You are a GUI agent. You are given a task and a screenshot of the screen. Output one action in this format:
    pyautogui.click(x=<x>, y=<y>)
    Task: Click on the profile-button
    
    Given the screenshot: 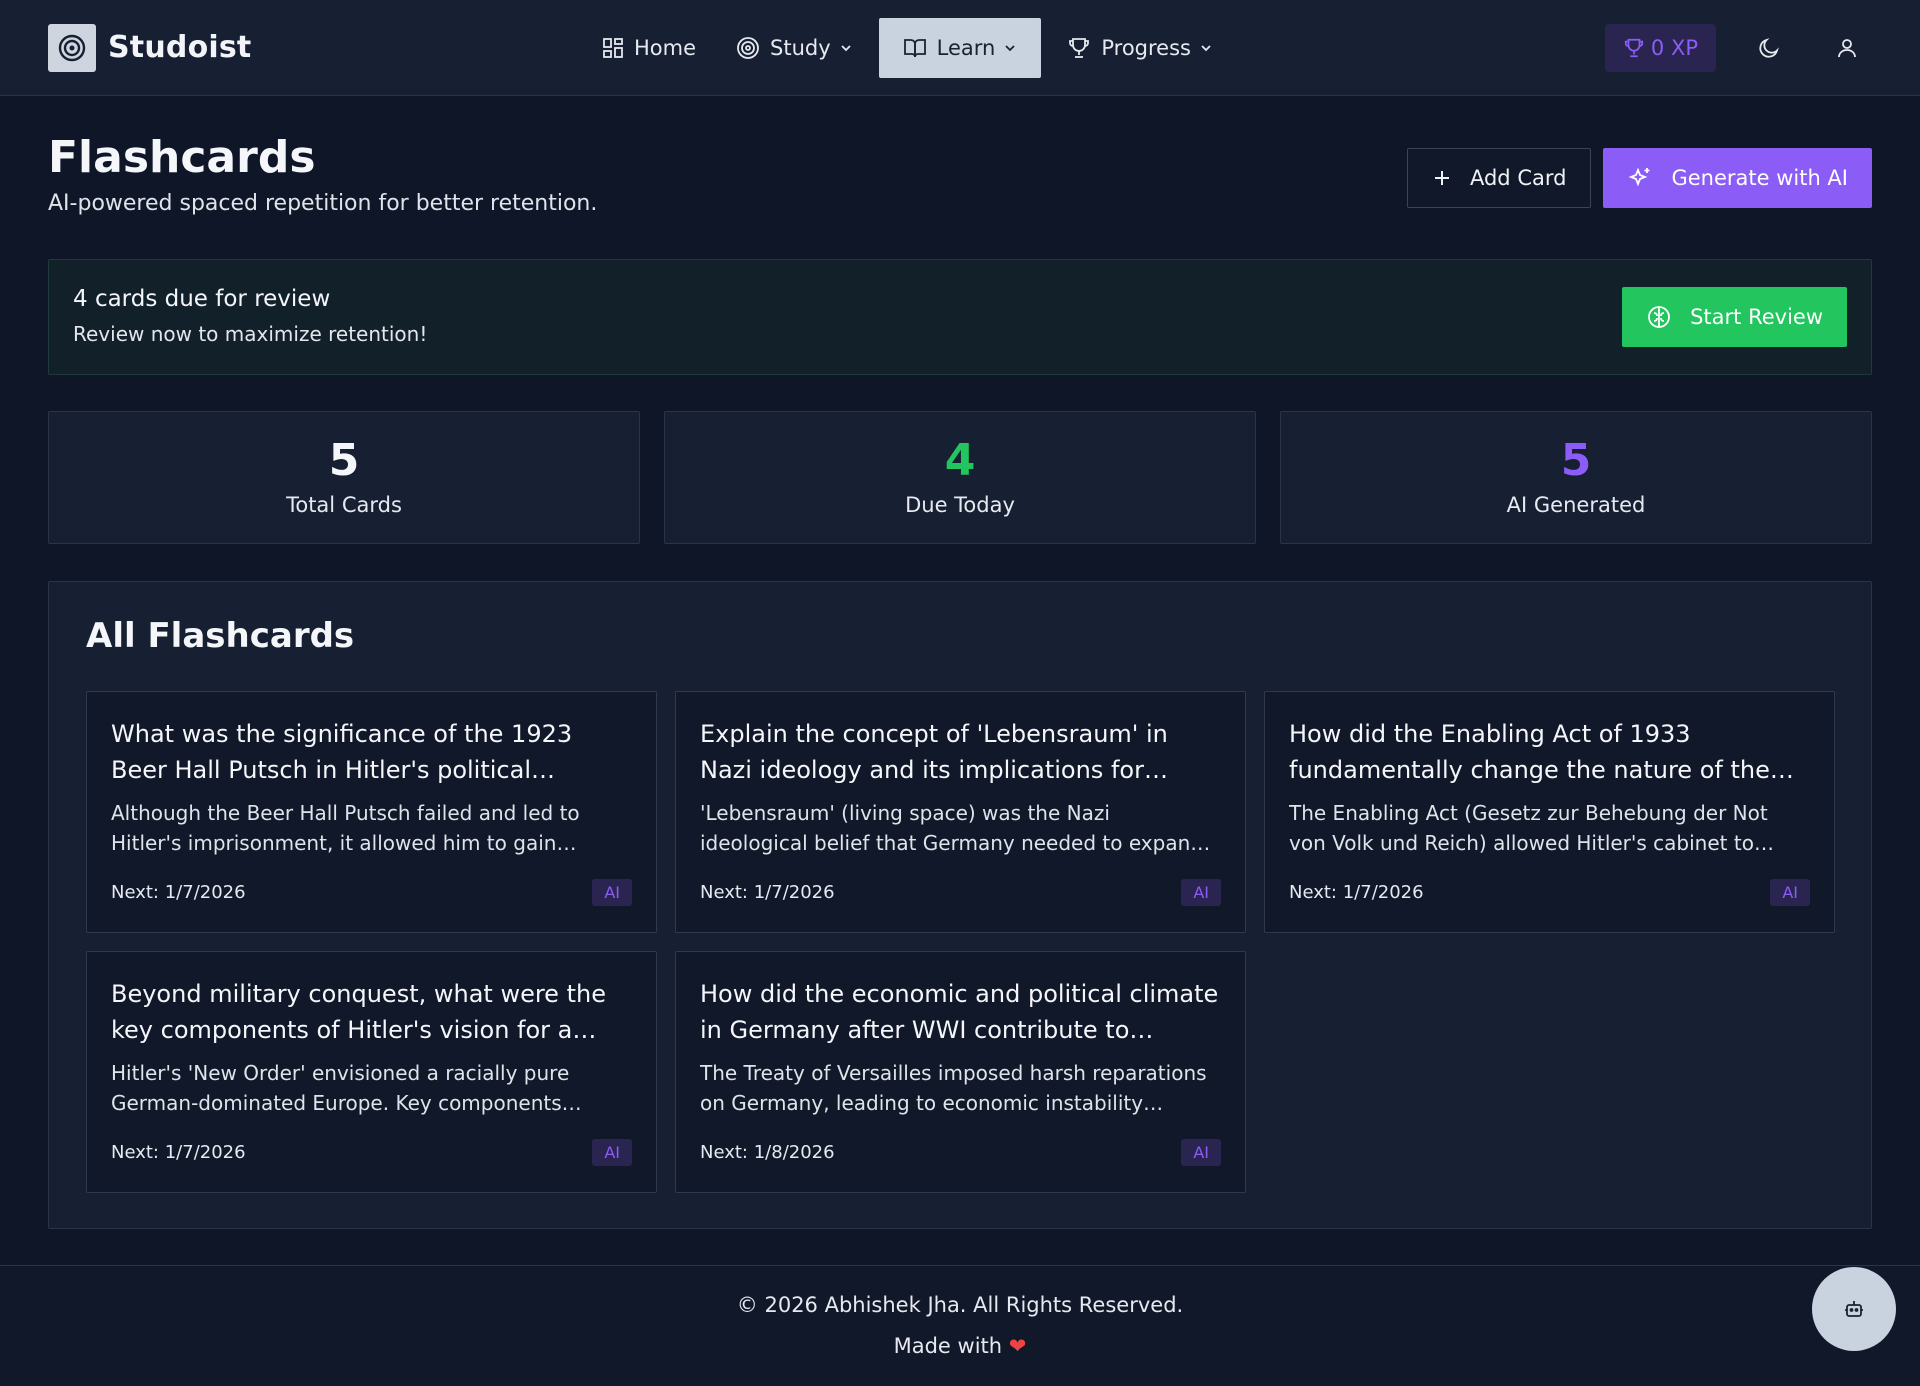 What is the action you would take?
    pyautogui.click(x=1847, y=48)
    